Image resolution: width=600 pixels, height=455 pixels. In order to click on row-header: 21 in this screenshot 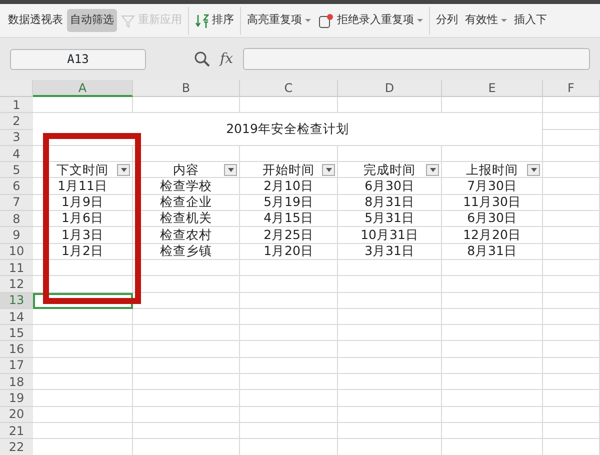, I will do `click(16, 431)`.